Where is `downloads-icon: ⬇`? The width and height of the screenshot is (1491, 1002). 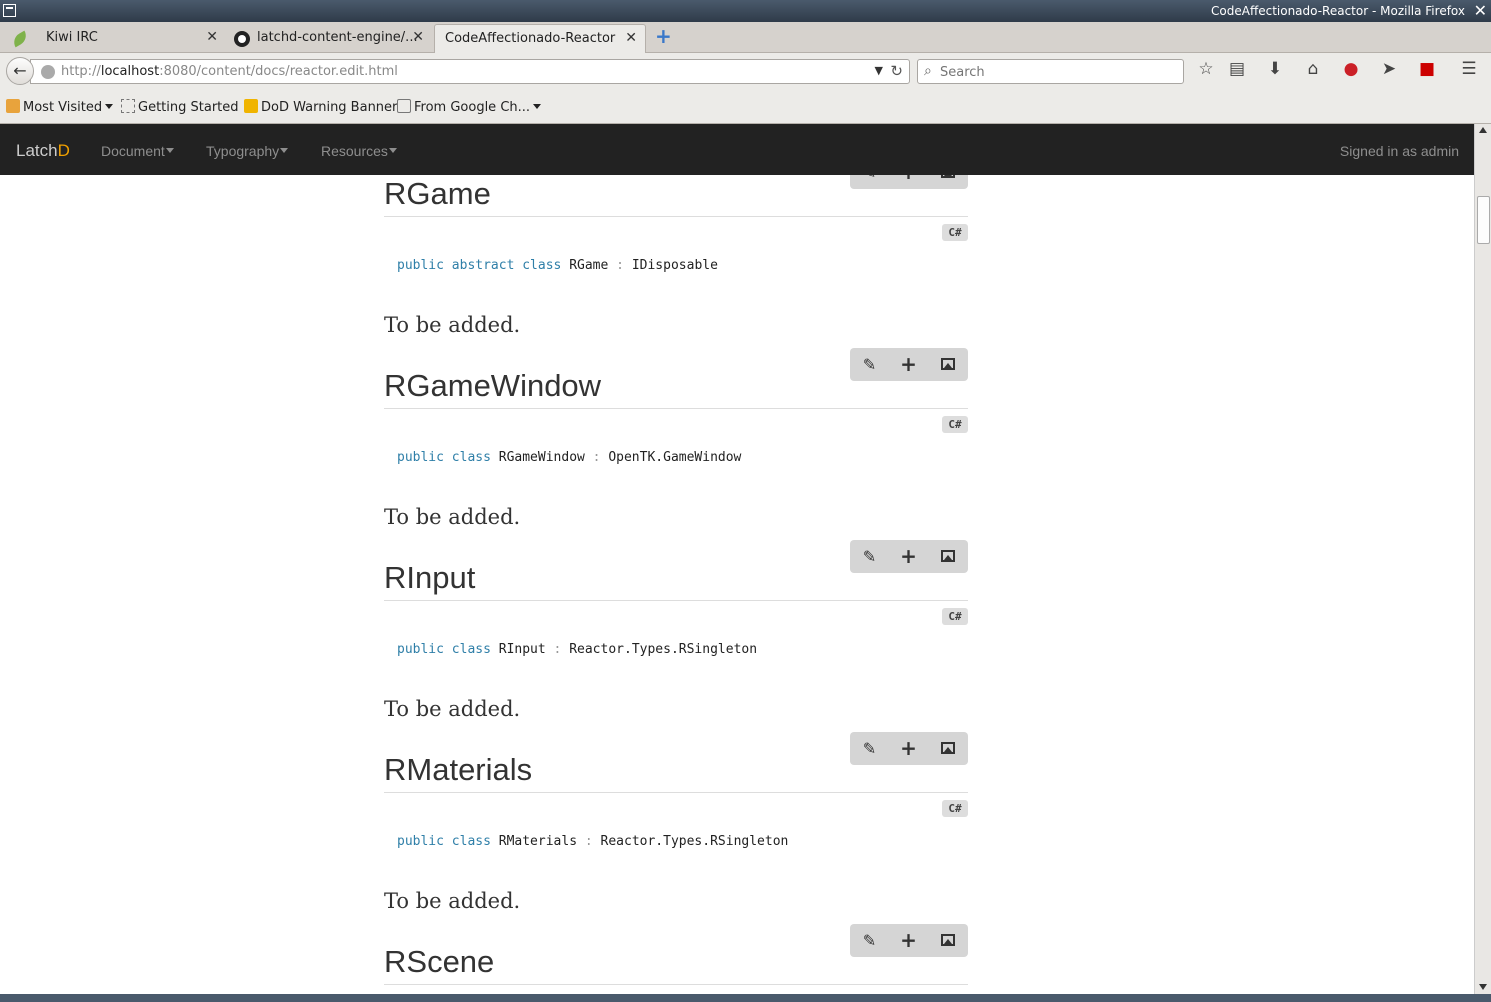
downloads-icon: ⬇ is located at coordinates (1275, 71).